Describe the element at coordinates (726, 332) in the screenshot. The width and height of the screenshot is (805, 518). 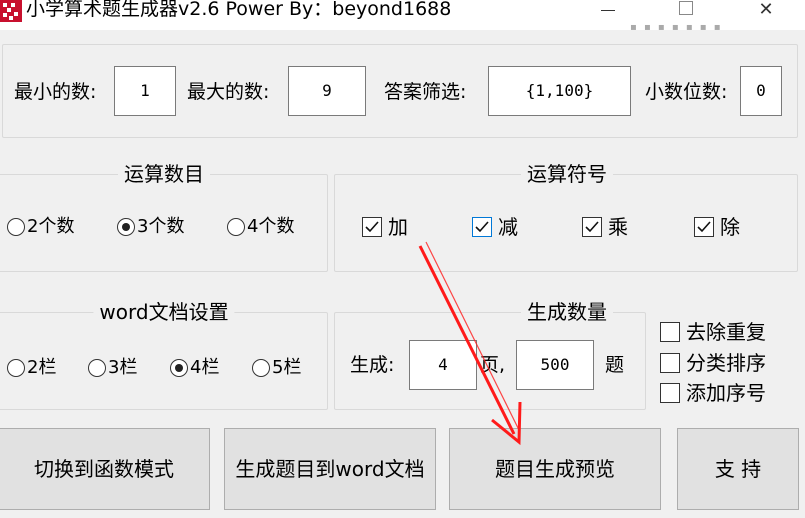
I see `check-dedupe-label: 去除重复` at that location.